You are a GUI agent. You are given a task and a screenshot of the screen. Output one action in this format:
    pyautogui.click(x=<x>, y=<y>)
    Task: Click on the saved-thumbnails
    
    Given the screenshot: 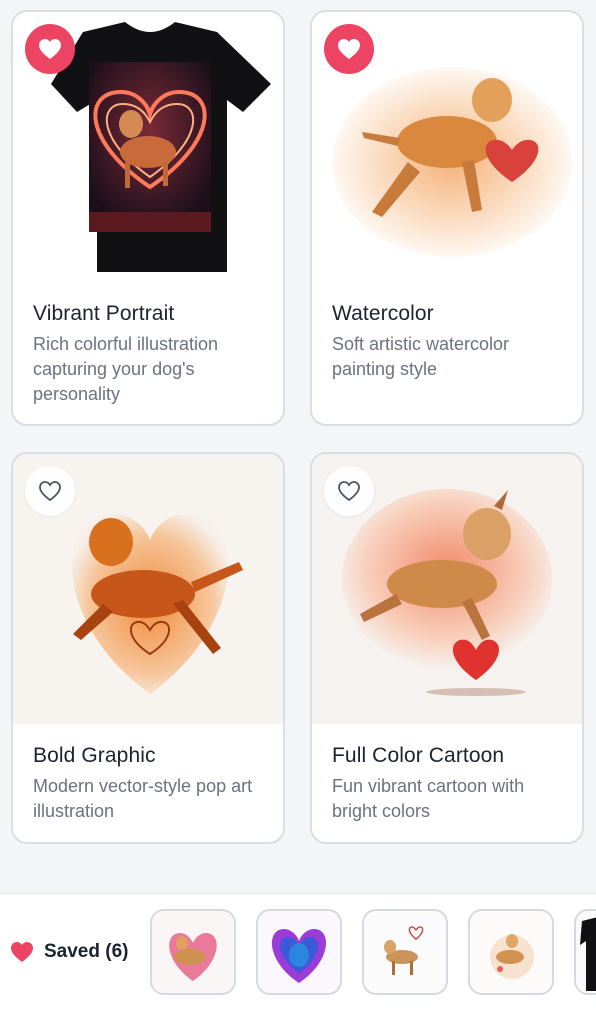 What is the action you would take?
    pyautogui.click(x=373, y=953)
    